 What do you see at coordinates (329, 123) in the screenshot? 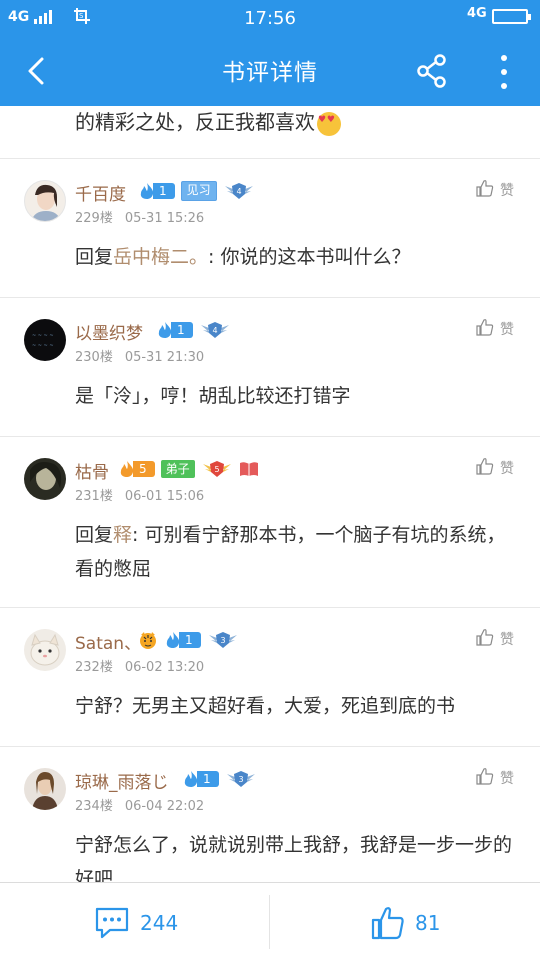
I see `heart-eyes-emoji-icon` at bounding box center [329, 123].